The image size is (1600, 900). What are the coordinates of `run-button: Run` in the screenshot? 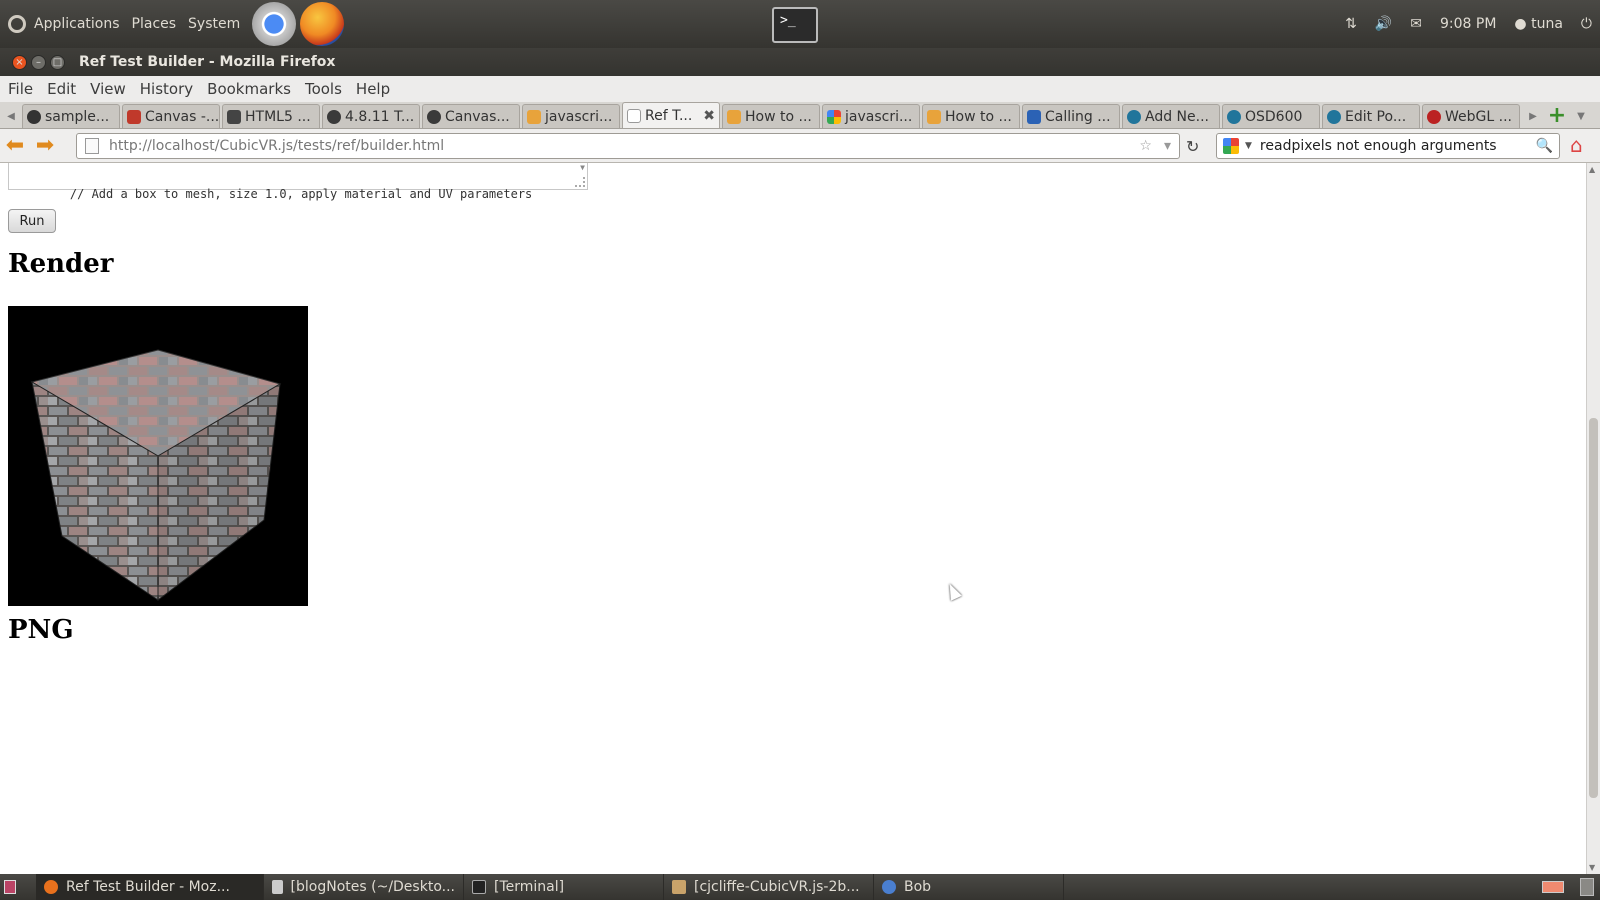 It's located at (32, 221).